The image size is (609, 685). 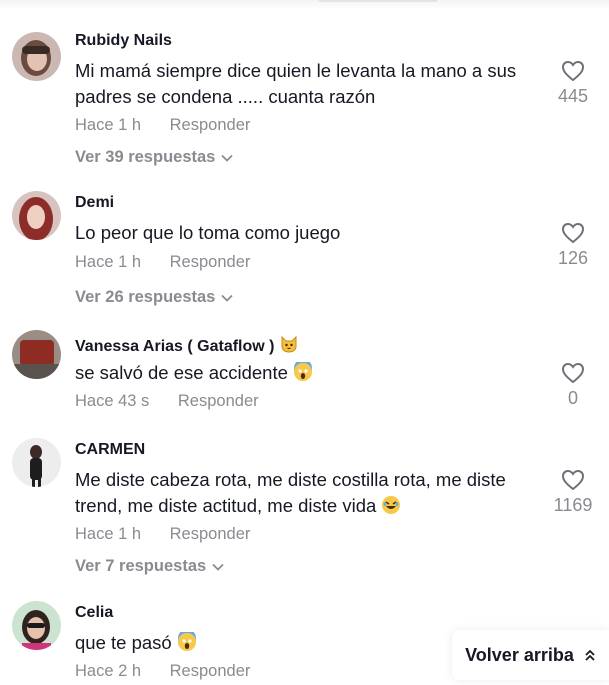 I want to click on back-to-top-button: Volver arriba, so click(x=530, y=655).